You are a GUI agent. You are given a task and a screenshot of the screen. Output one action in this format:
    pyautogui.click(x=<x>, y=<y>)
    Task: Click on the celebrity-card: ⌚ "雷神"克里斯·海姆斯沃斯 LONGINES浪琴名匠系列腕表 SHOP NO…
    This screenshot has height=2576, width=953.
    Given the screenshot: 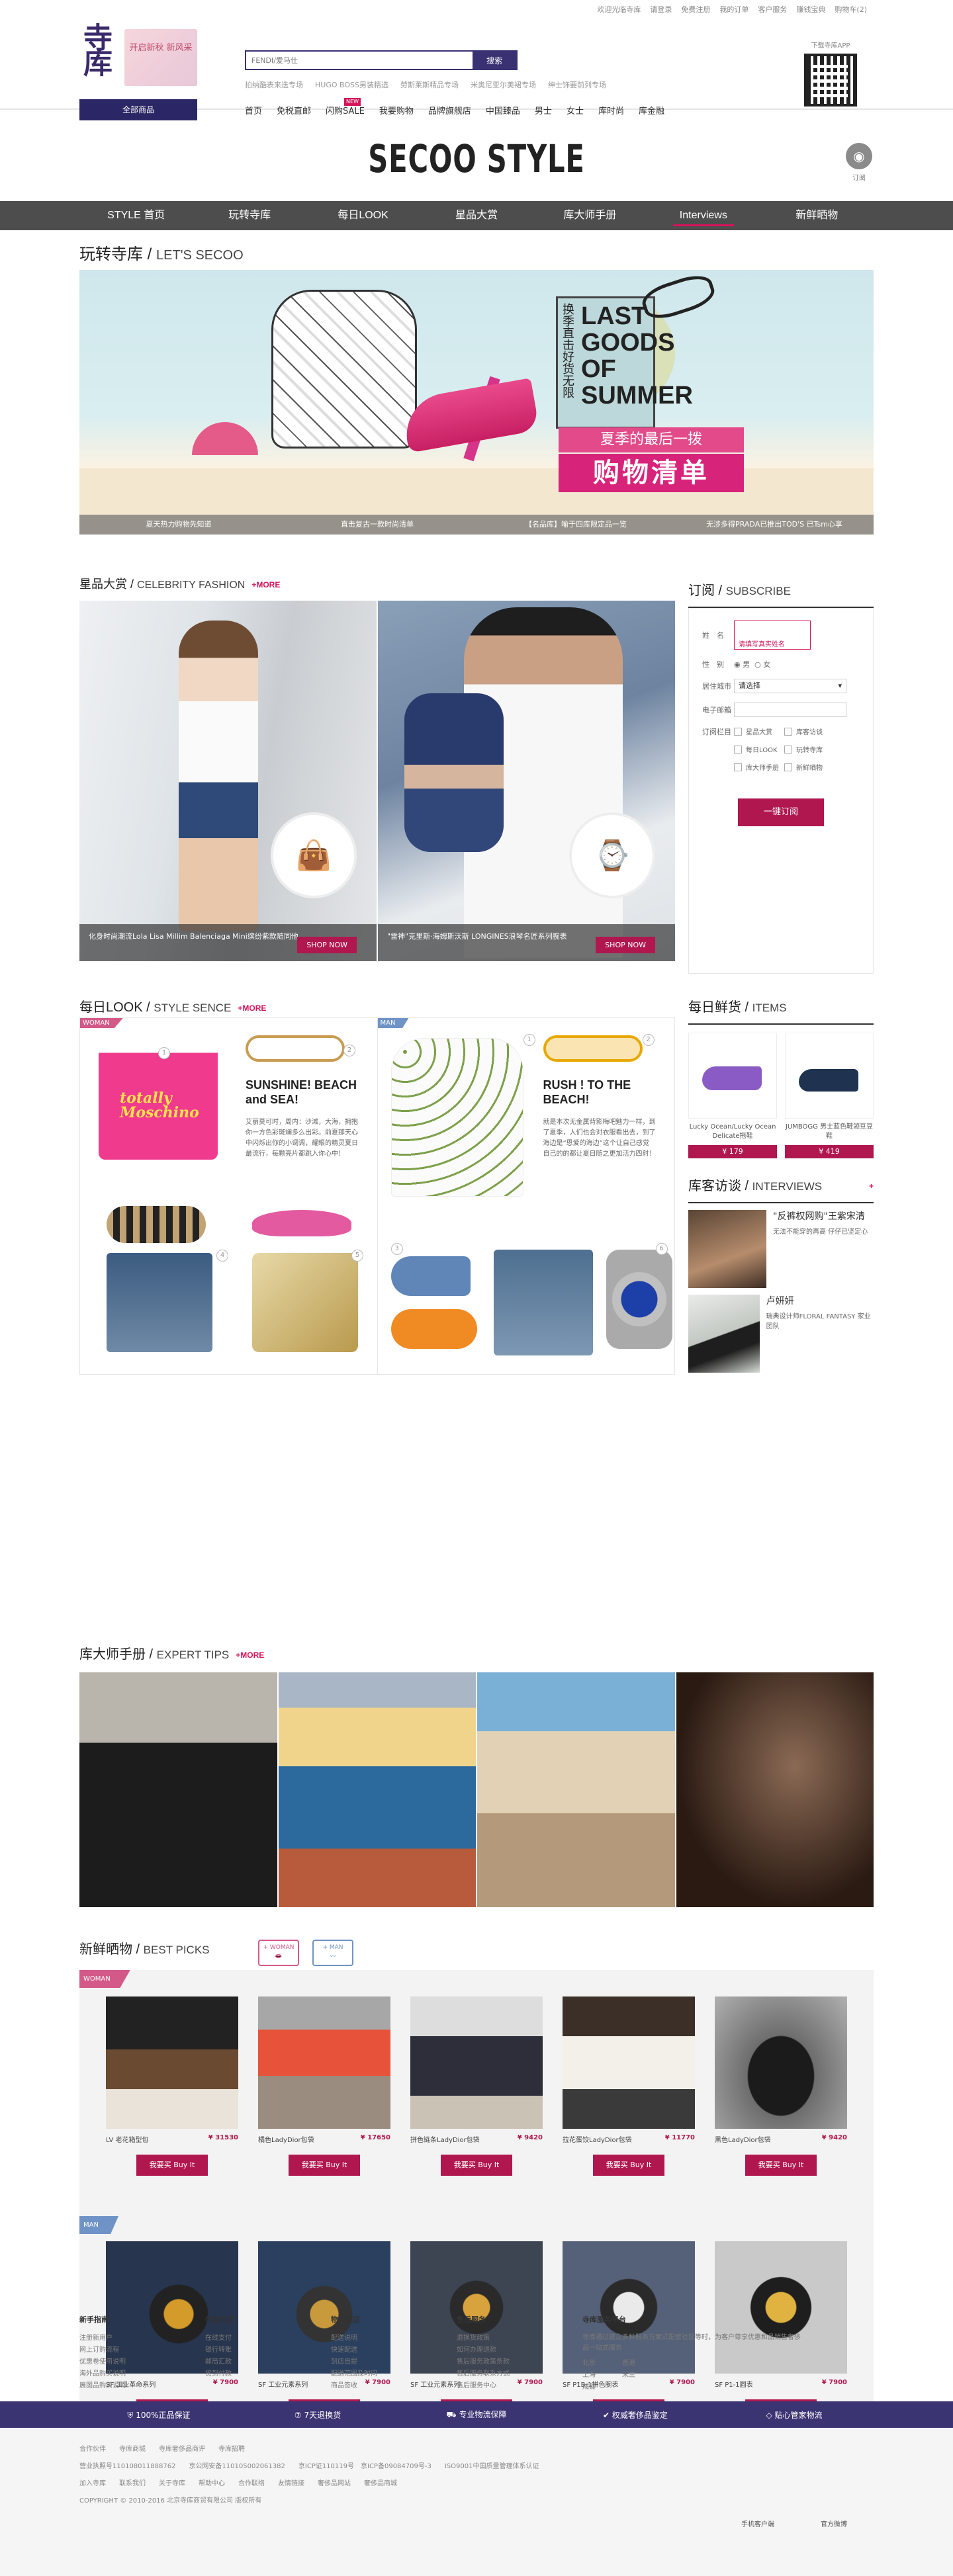 What is the action you would take?
    pyautogui.click(x=526, y=781)
    